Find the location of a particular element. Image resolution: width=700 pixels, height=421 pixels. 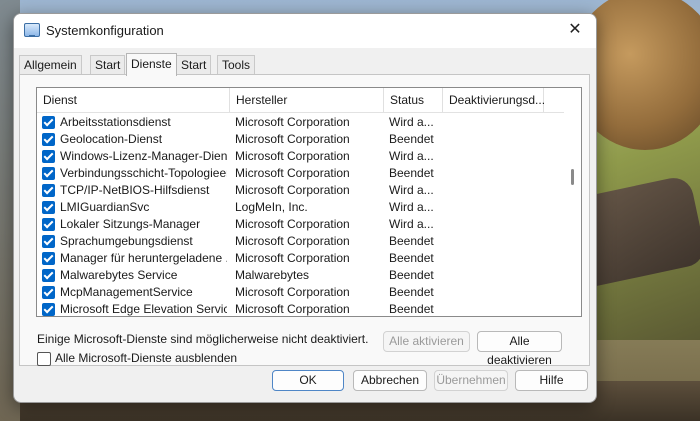

service-name: Sprachumgebungsdienst is located at coordinates (126, 241).